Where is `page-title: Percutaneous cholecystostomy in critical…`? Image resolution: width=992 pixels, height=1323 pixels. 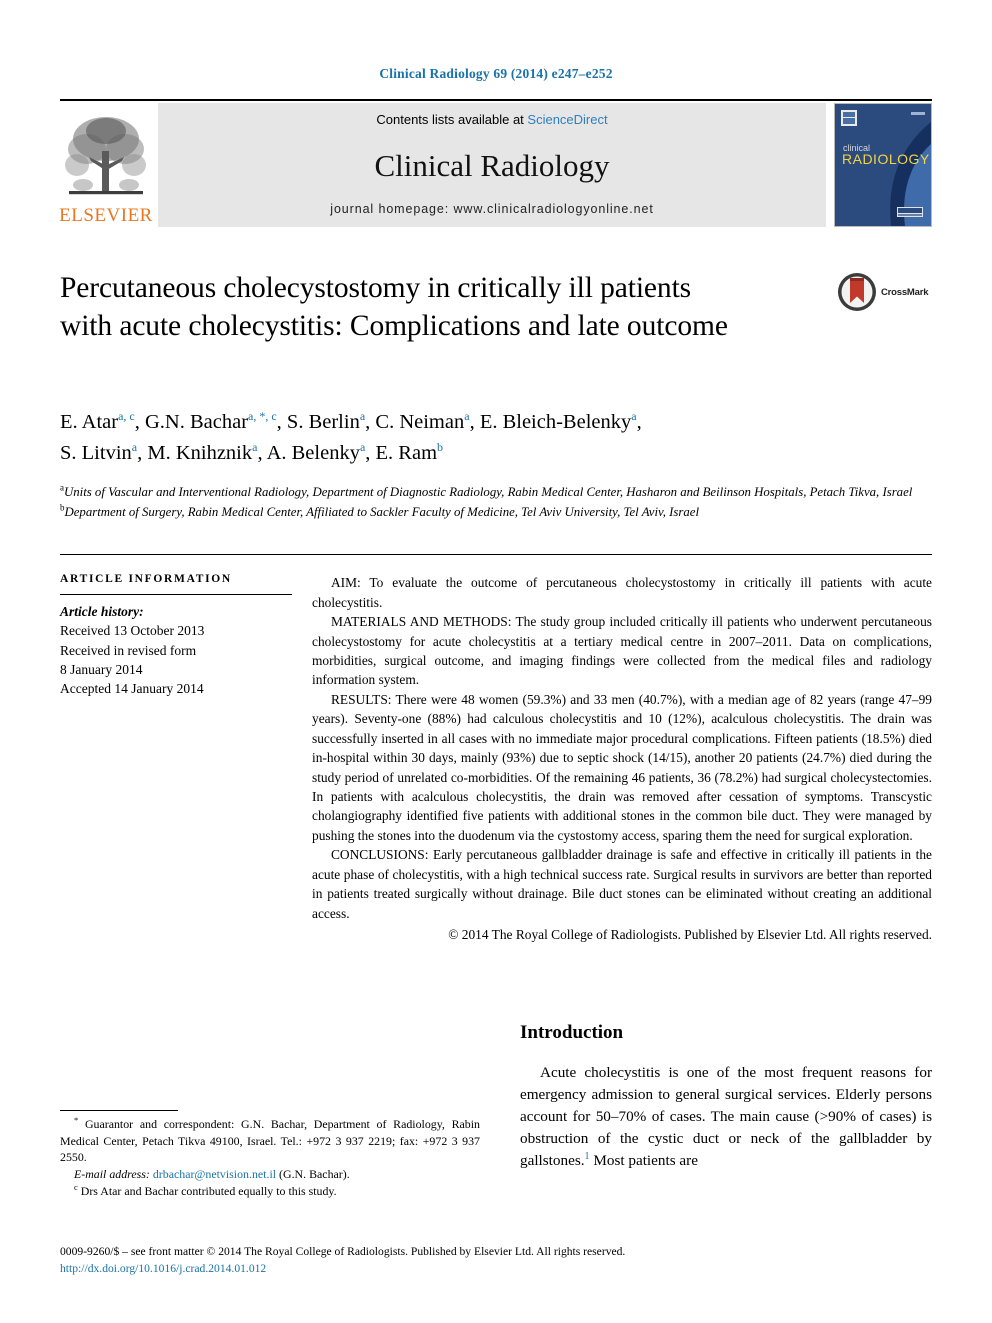
page-title: Percutaneous cholecystostomy in critical… is located at coordinates (394, 307).